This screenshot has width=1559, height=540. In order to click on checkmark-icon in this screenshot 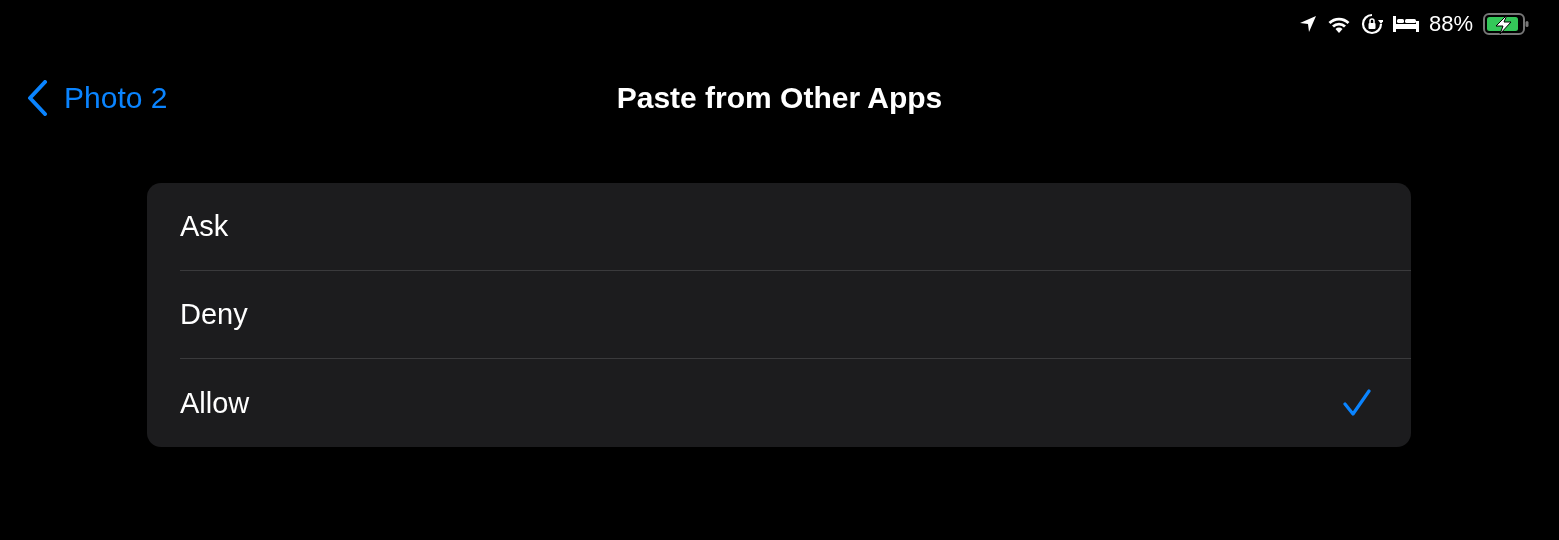, I will do `click(1357, 403)`.